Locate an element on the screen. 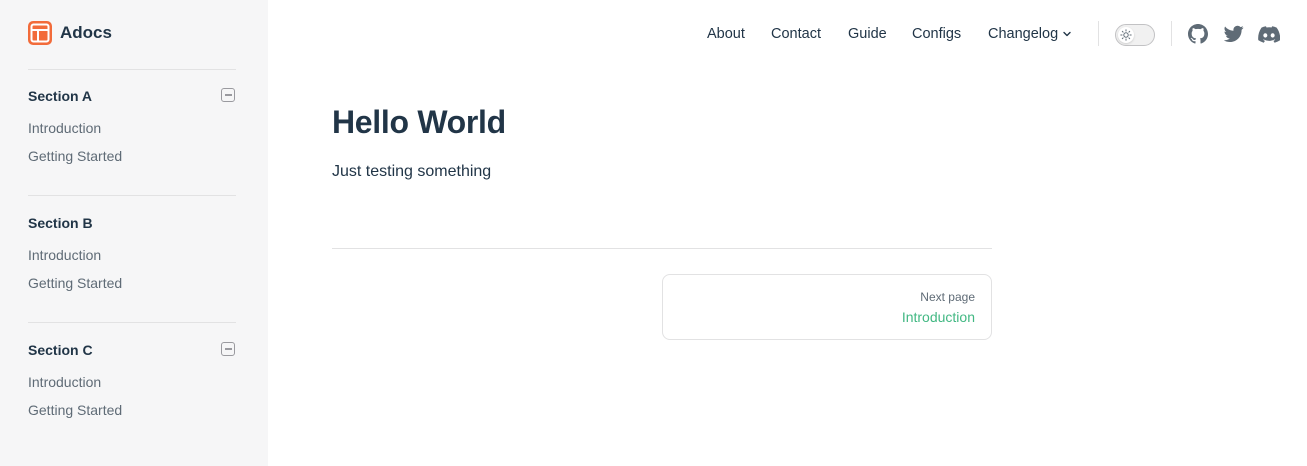 The width and height of the screenshot is (1307, 466). next-page-title: Introduction is located at coordinates (938, 317).